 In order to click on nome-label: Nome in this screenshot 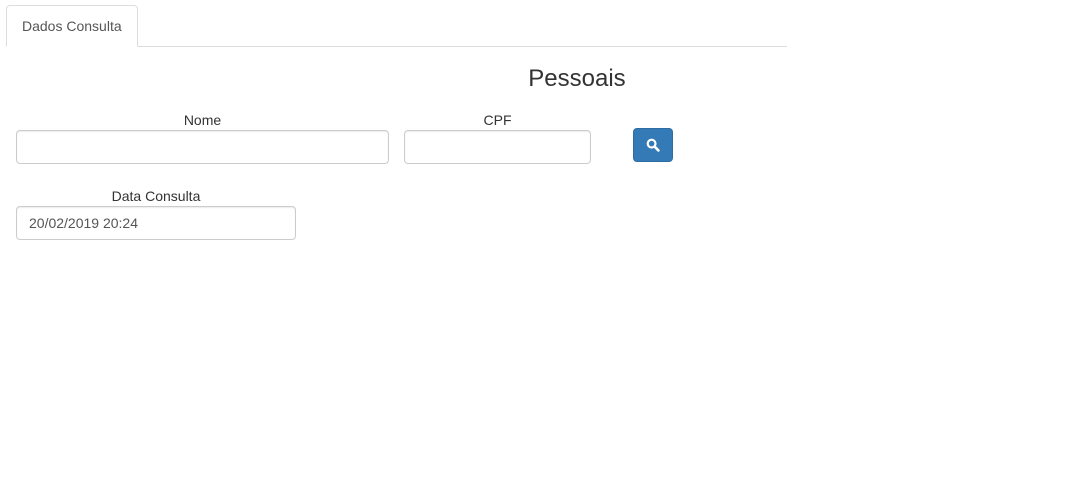, I will do `click(202, 120)`.